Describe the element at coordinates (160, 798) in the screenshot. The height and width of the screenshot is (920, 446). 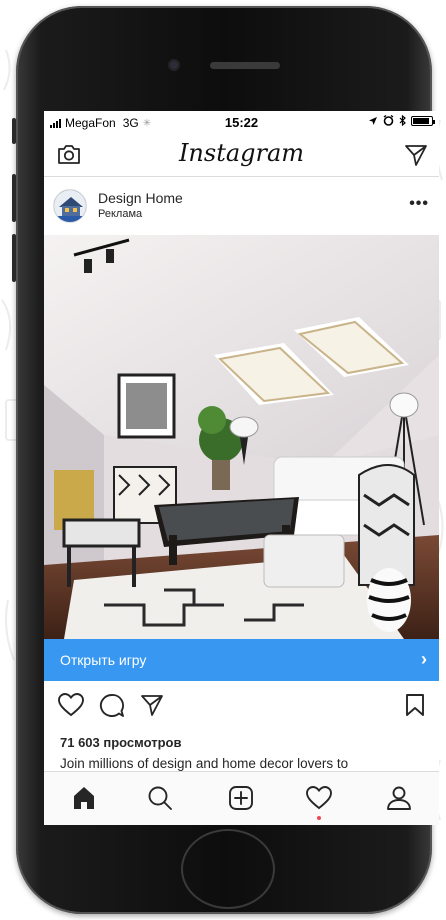
I see `search-icon` at that location.